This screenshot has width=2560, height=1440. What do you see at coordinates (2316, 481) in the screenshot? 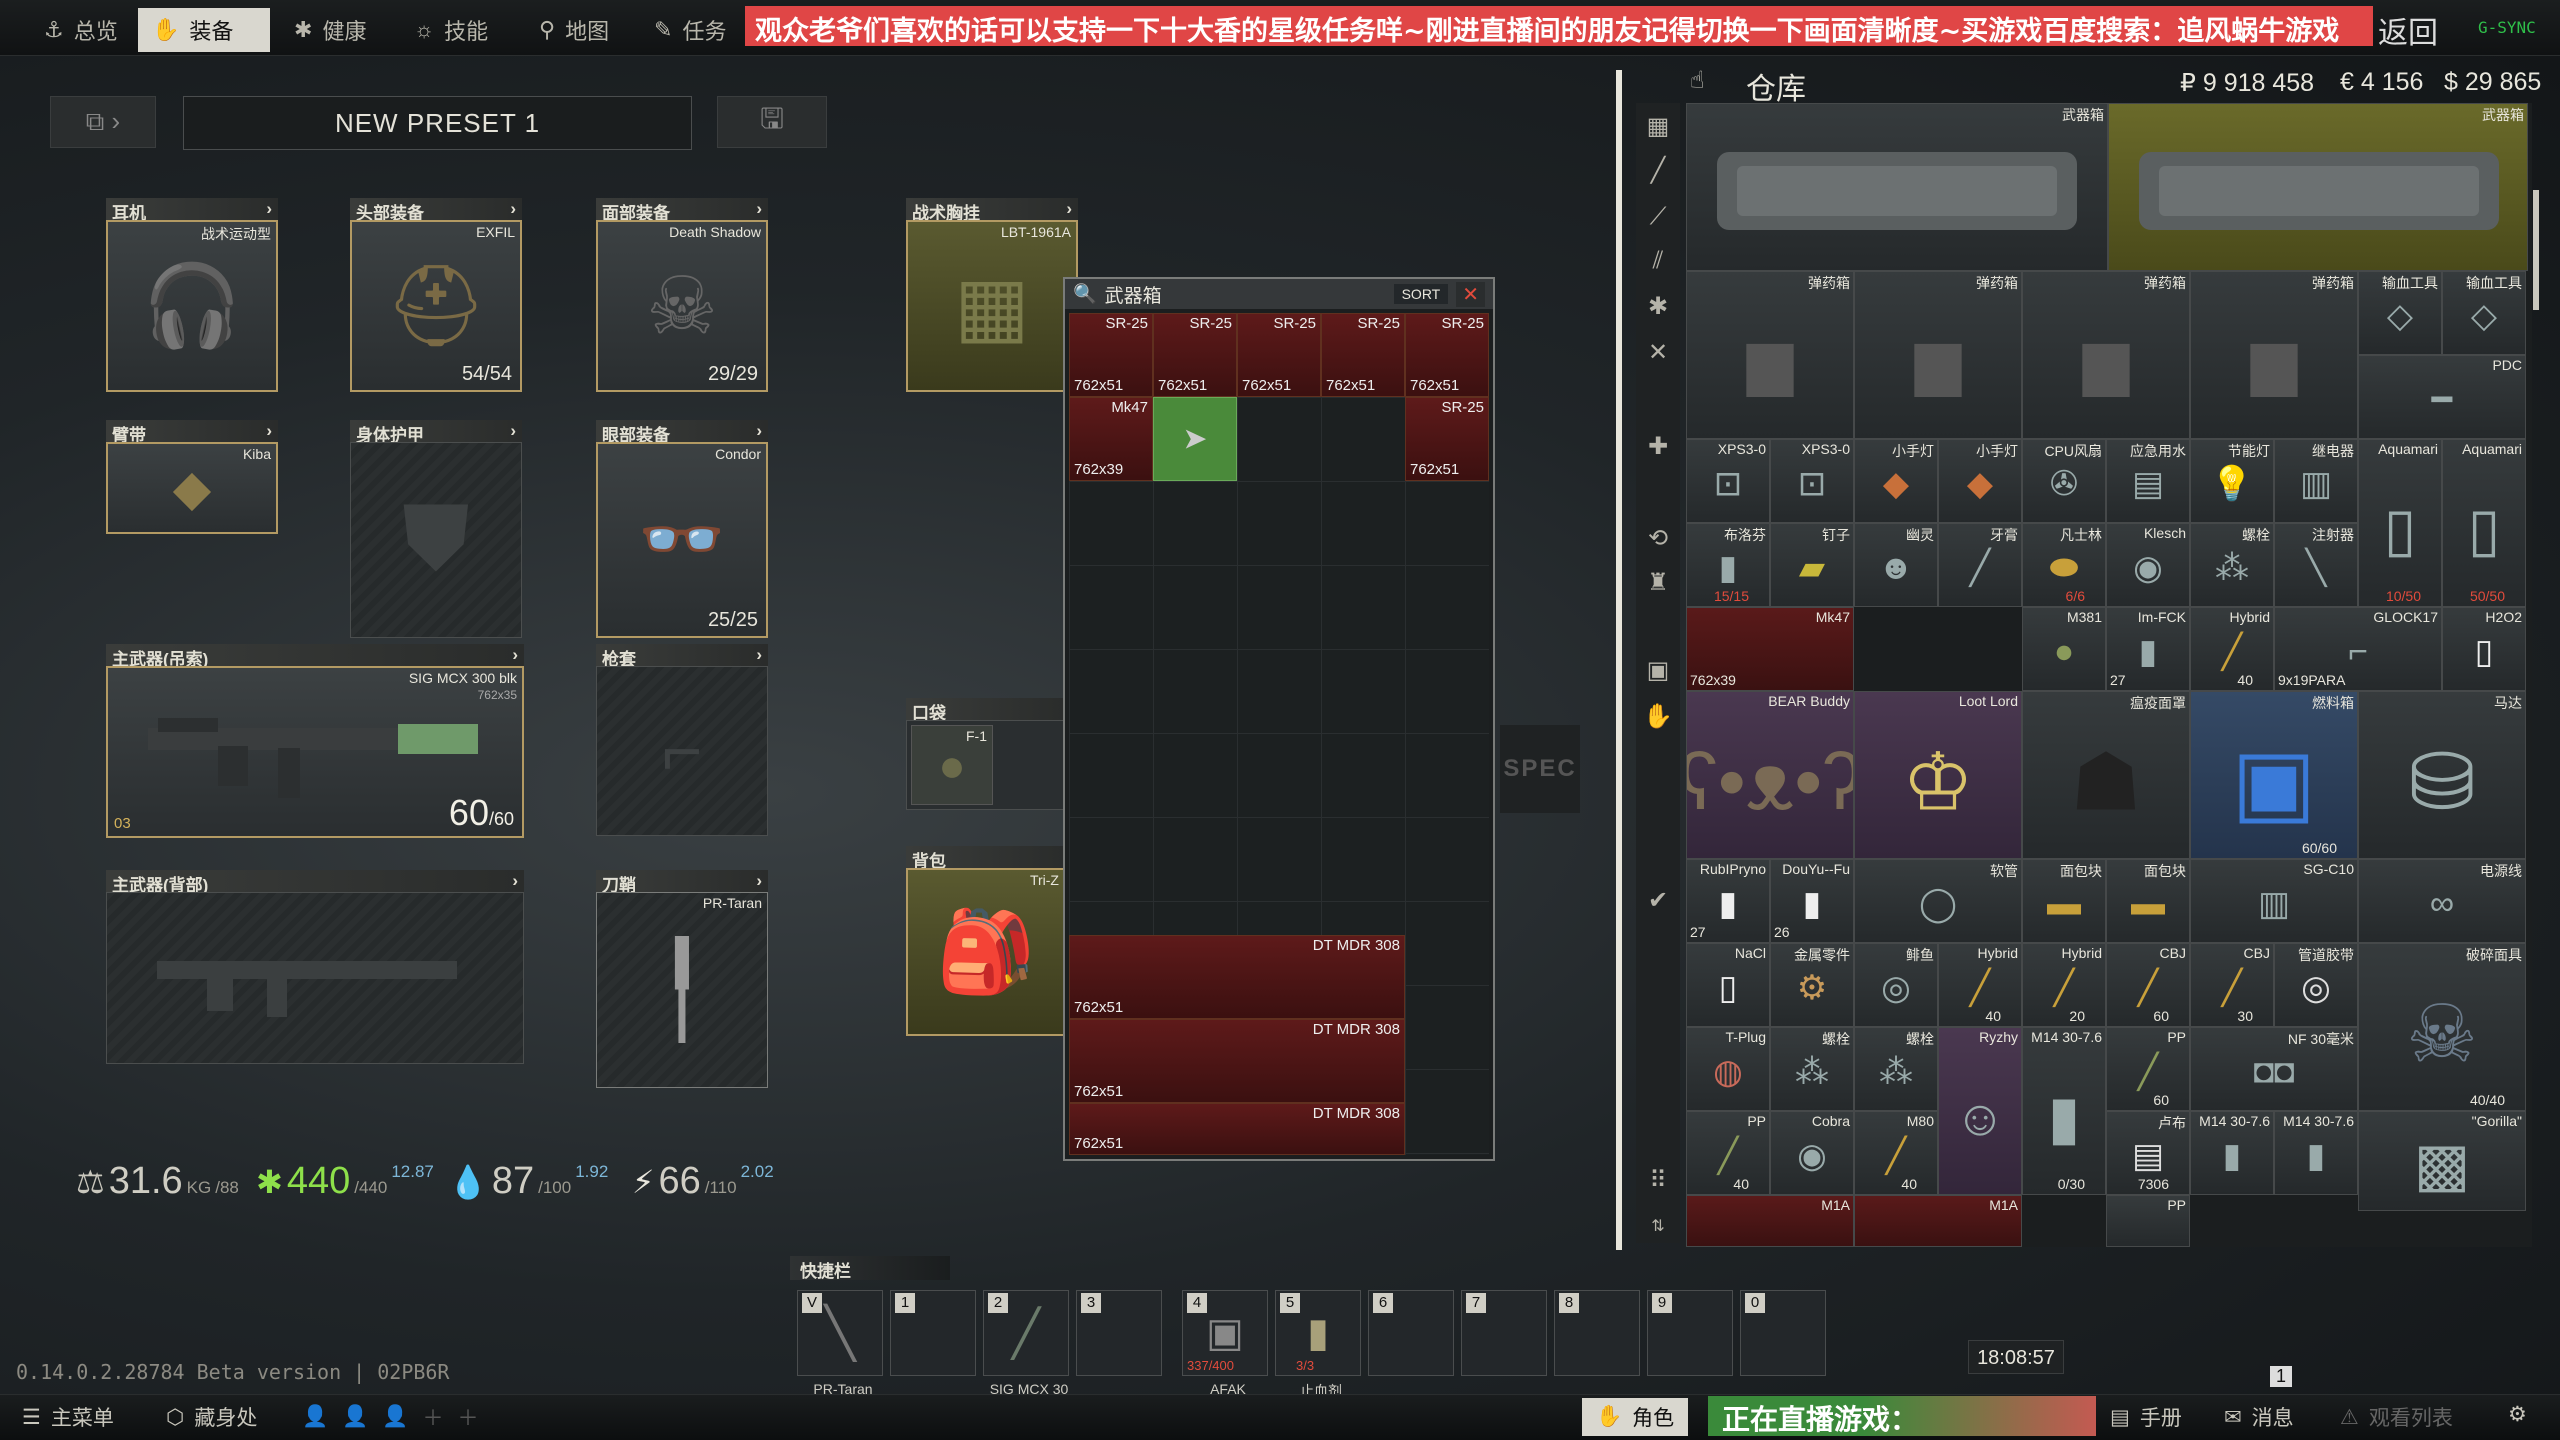
I see `stash-item: 继电器 ▥` at bounding box center [2316, 481].